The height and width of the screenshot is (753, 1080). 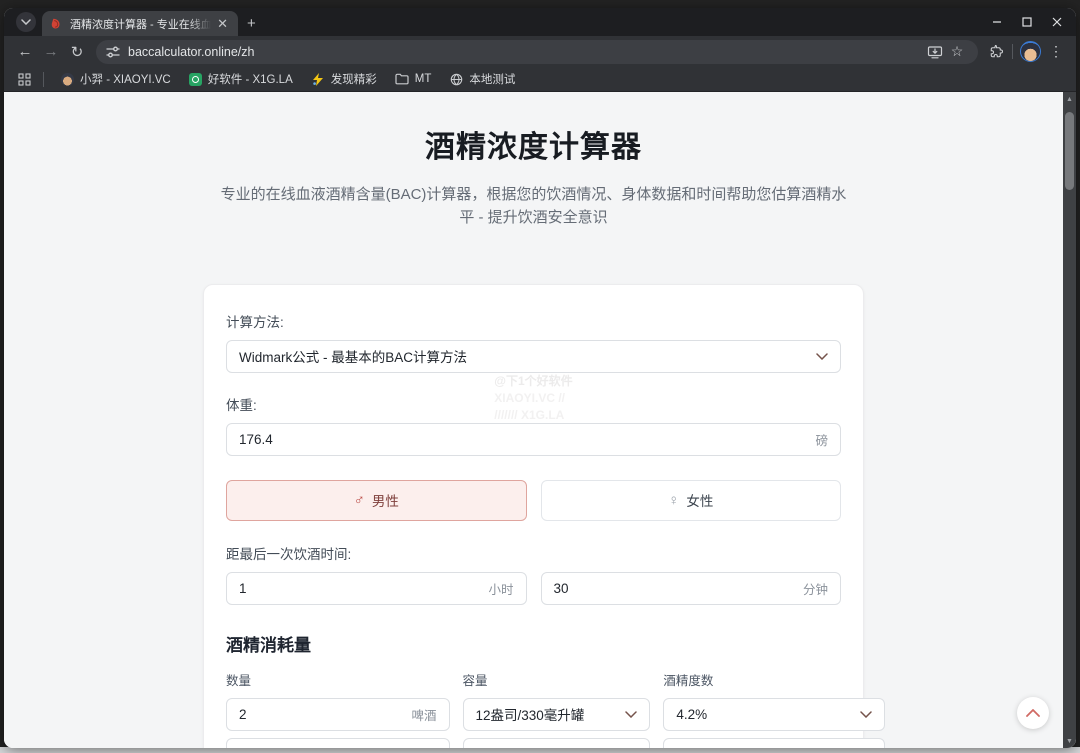 I want to click on tab-title: 酒精浓度计算器 - 专业在线血液, so click(x=142, y=24).